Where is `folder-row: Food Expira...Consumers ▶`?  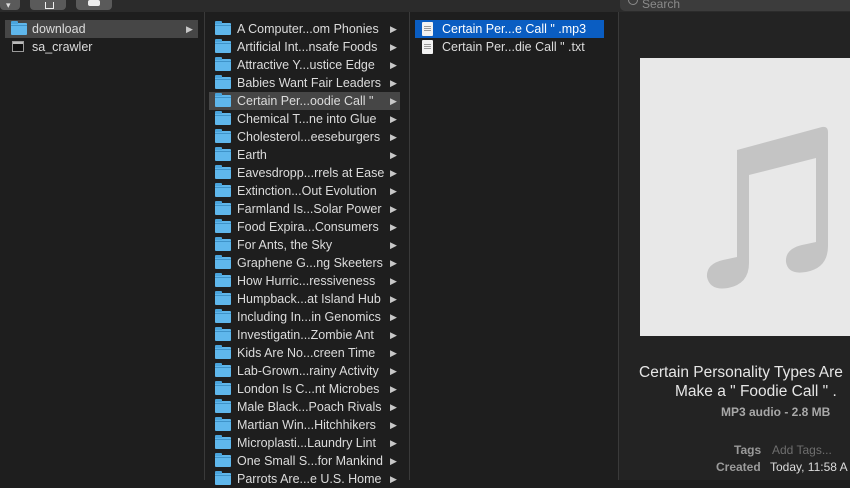
folder-row: Food Expira...Consumers ▶ is located at coordinates (304, 227).